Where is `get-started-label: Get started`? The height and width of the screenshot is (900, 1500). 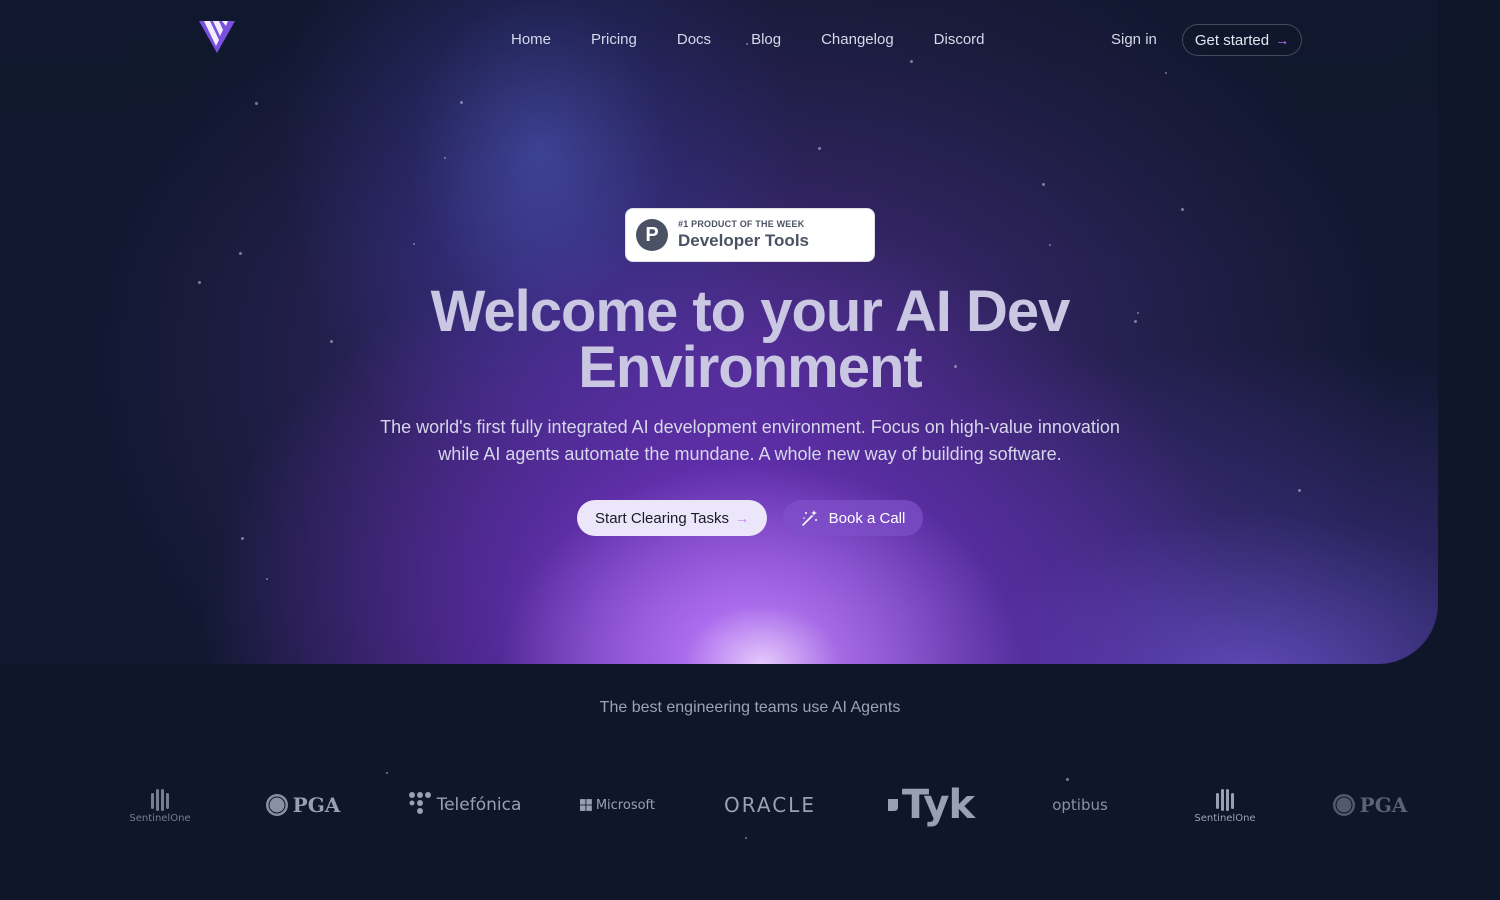
get-started-label: Get started is located at coordinates (1232, 40).